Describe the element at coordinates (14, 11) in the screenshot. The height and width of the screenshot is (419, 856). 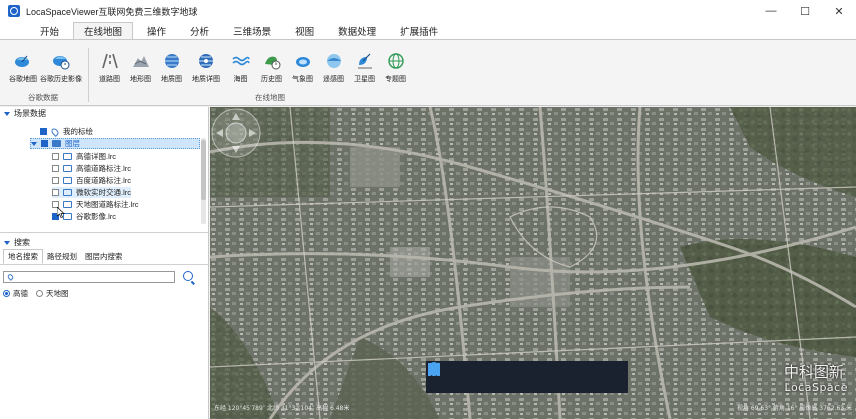
I see `app-logo-icon` at that location.